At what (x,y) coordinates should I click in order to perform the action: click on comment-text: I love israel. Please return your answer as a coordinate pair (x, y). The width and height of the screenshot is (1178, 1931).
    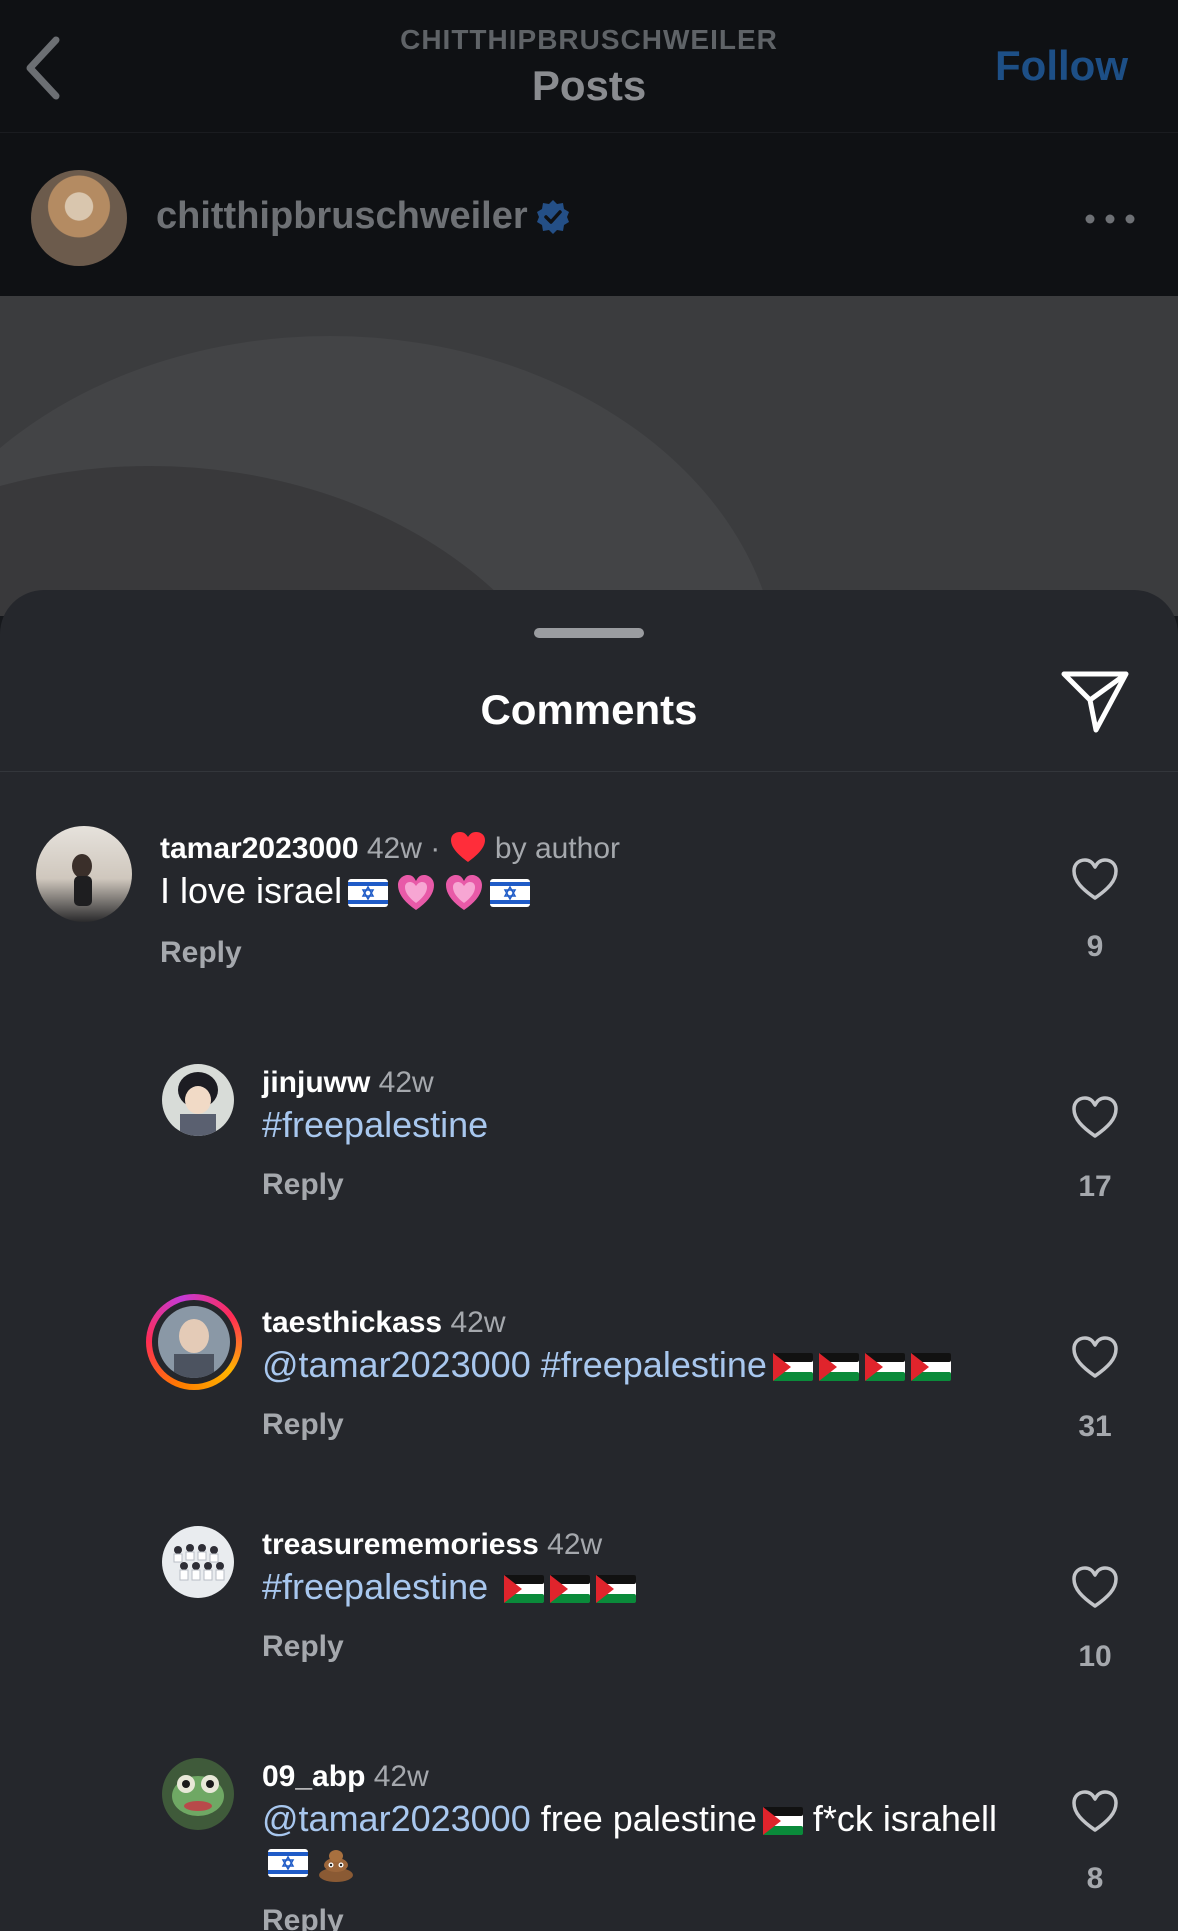
    Looking at the image, I should click on (345, 891).